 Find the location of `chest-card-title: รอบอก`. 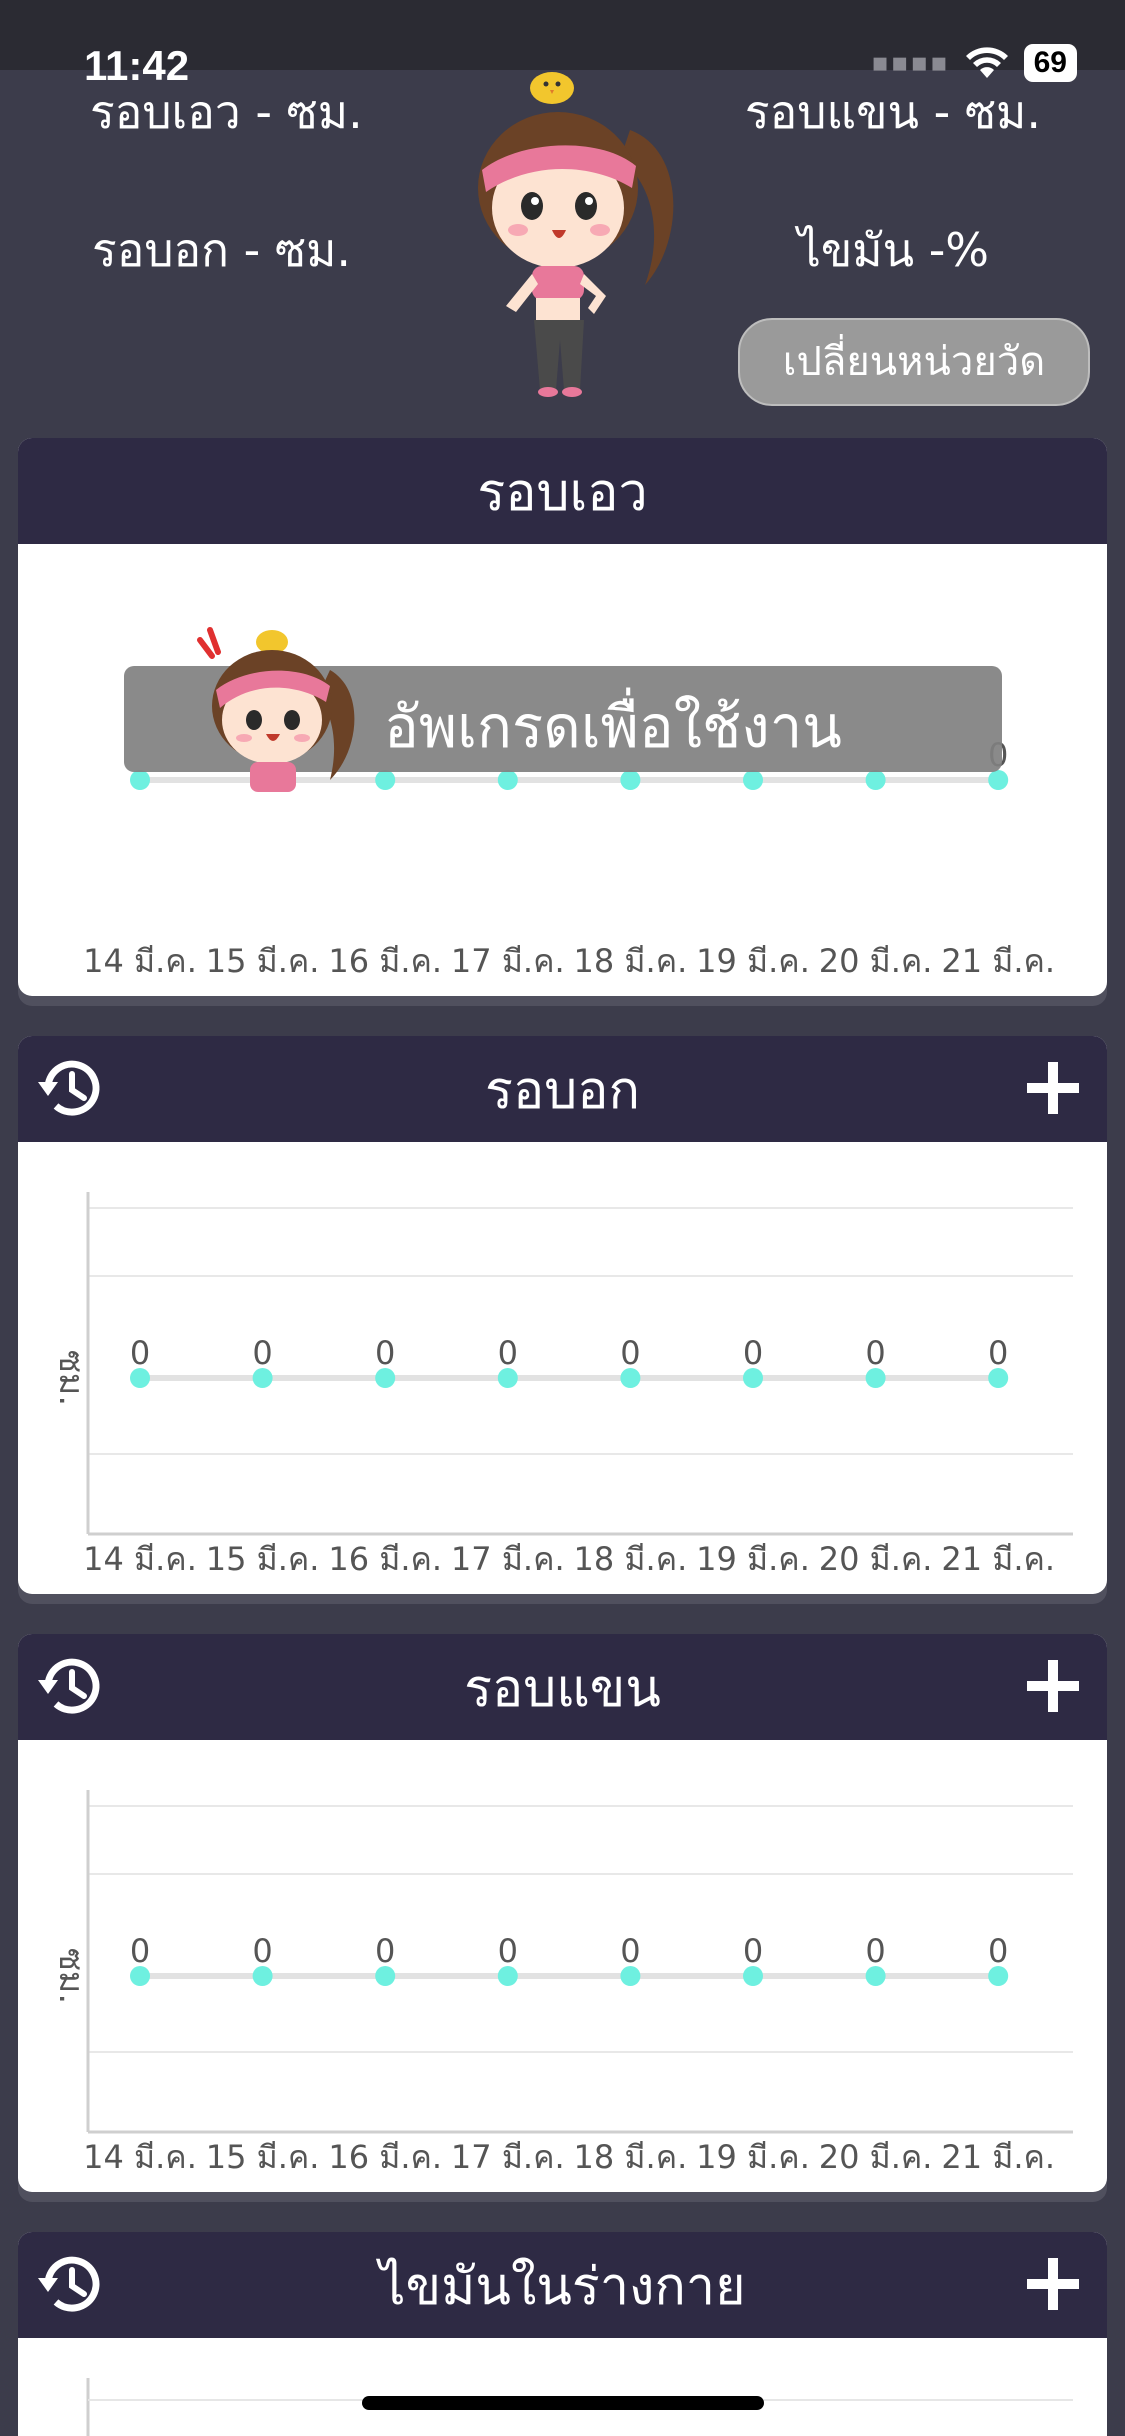

chest-card-title: รอบอก is located at coordinates (562, 1090).